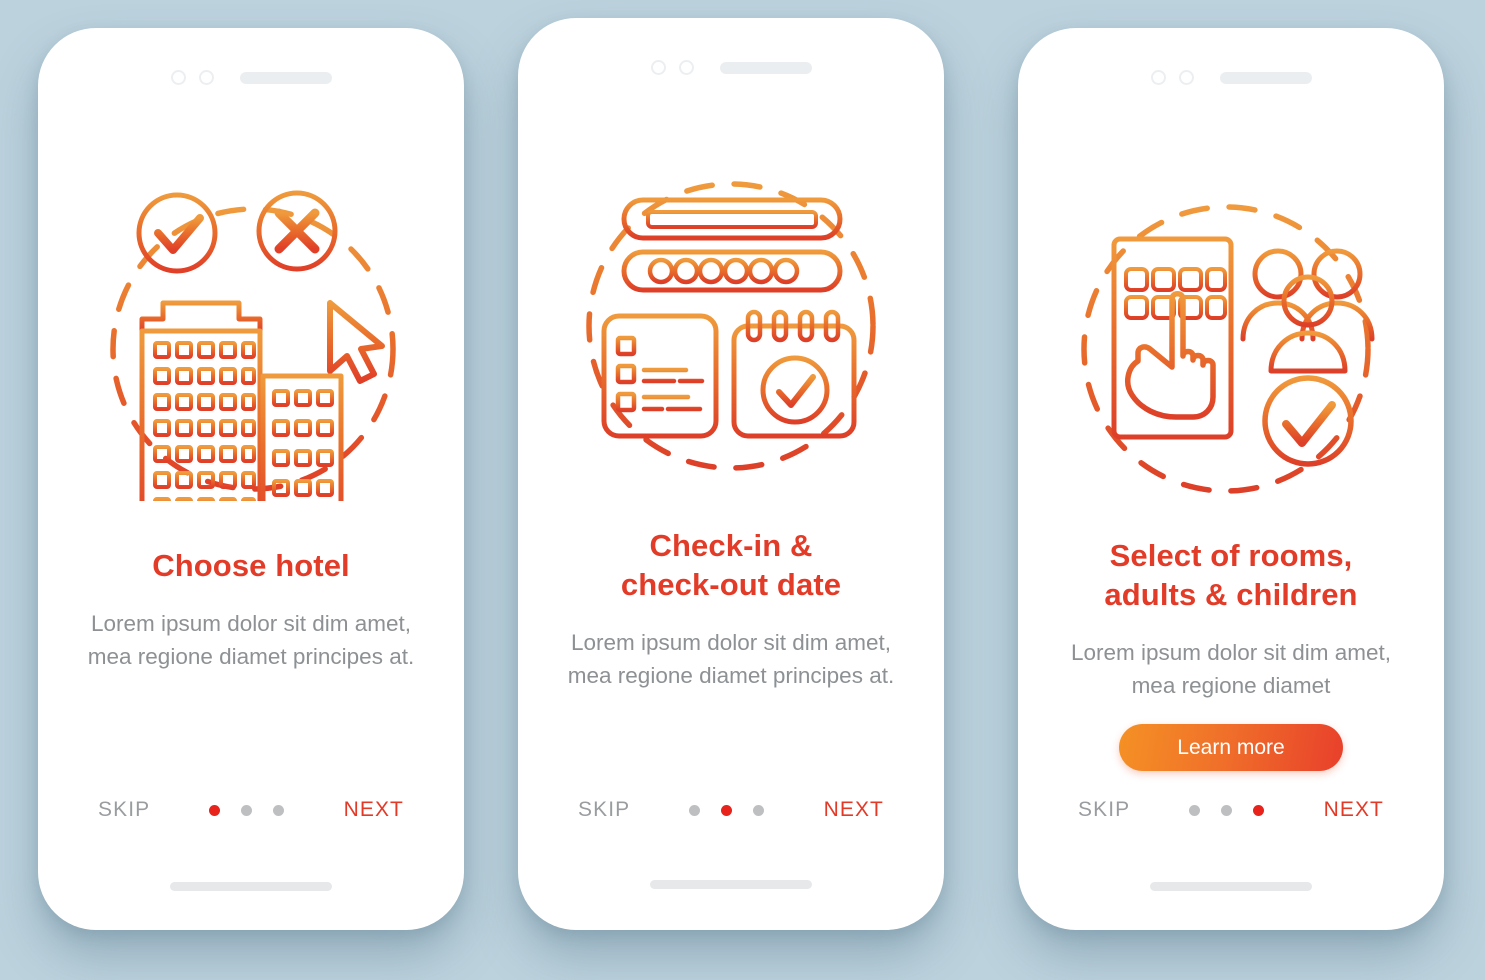 This screenshot has width=1485, height=980. What do you see at coordinates (731, 565) in the screenshot?
I see `page-title: Check-in & check-out date` at bounding box center [731, 565].